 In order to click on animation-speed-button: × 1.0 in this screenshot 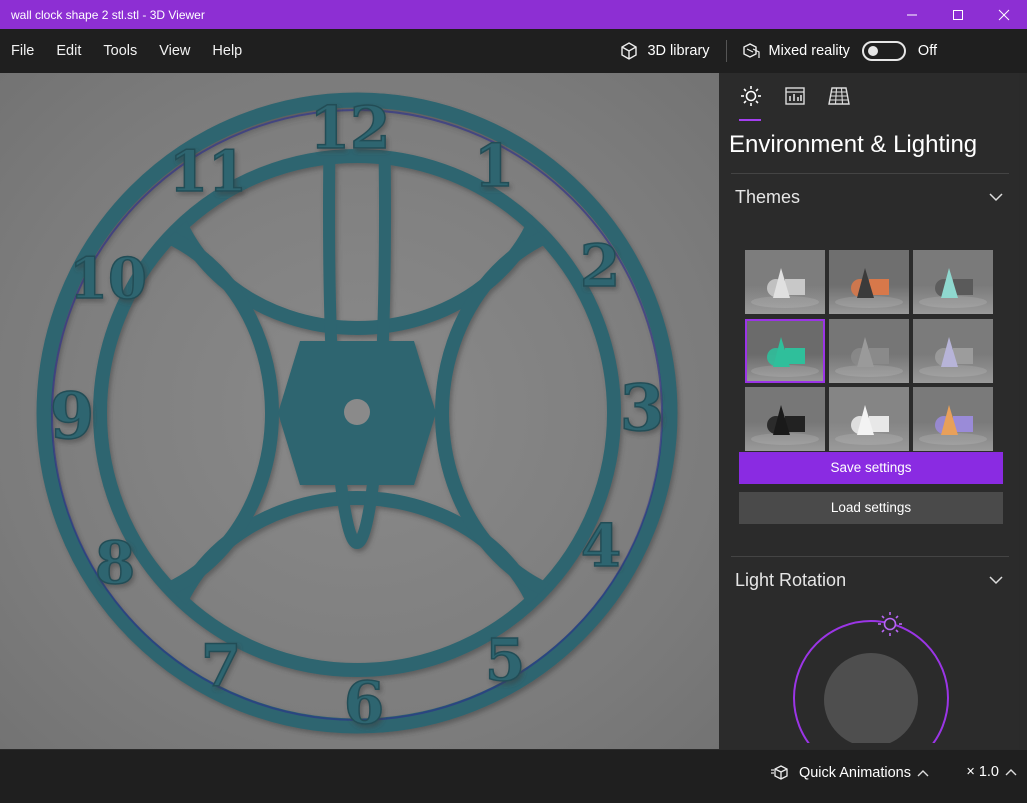, I will do `click(991, 772)`.